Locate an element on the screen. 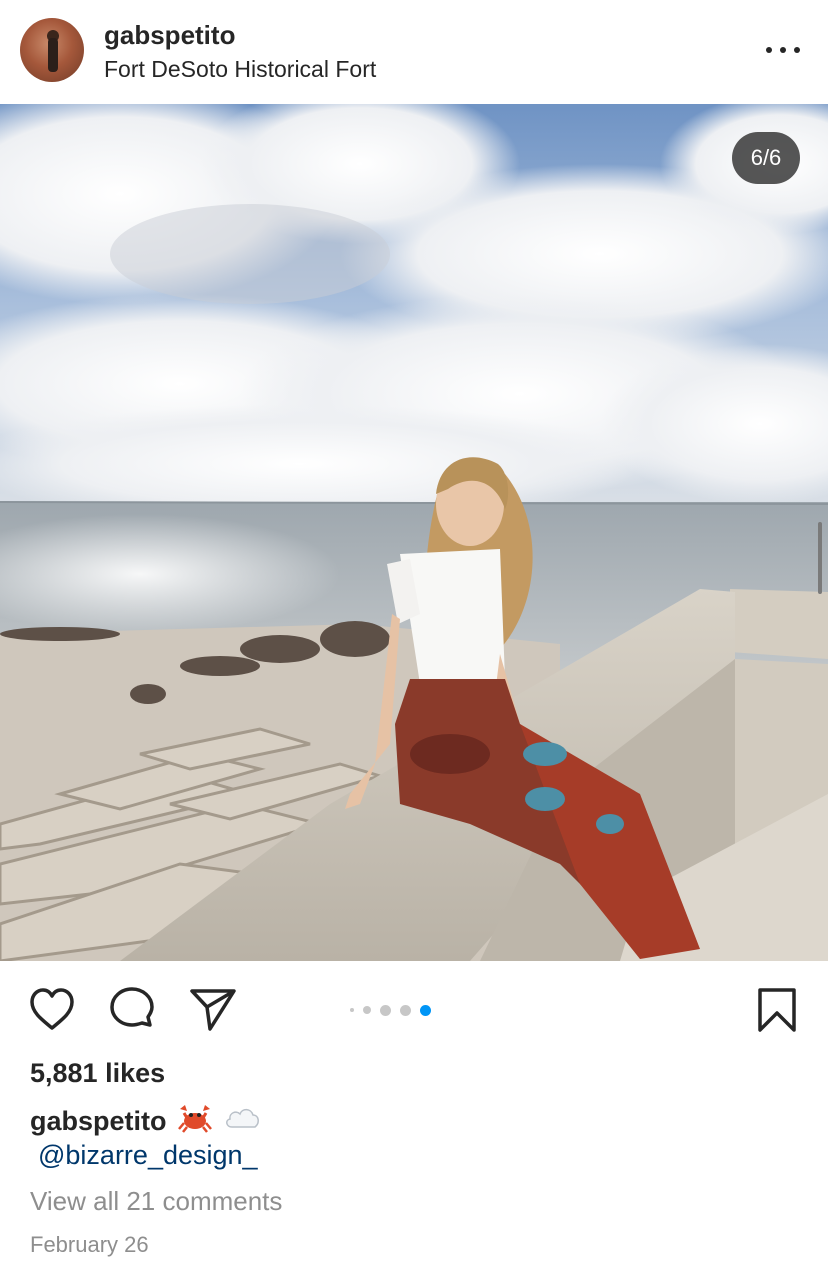 Image resolution: width=828 pixels, height=1264 pixels. carousel-dot-active is located at coordinates (425, 1010).